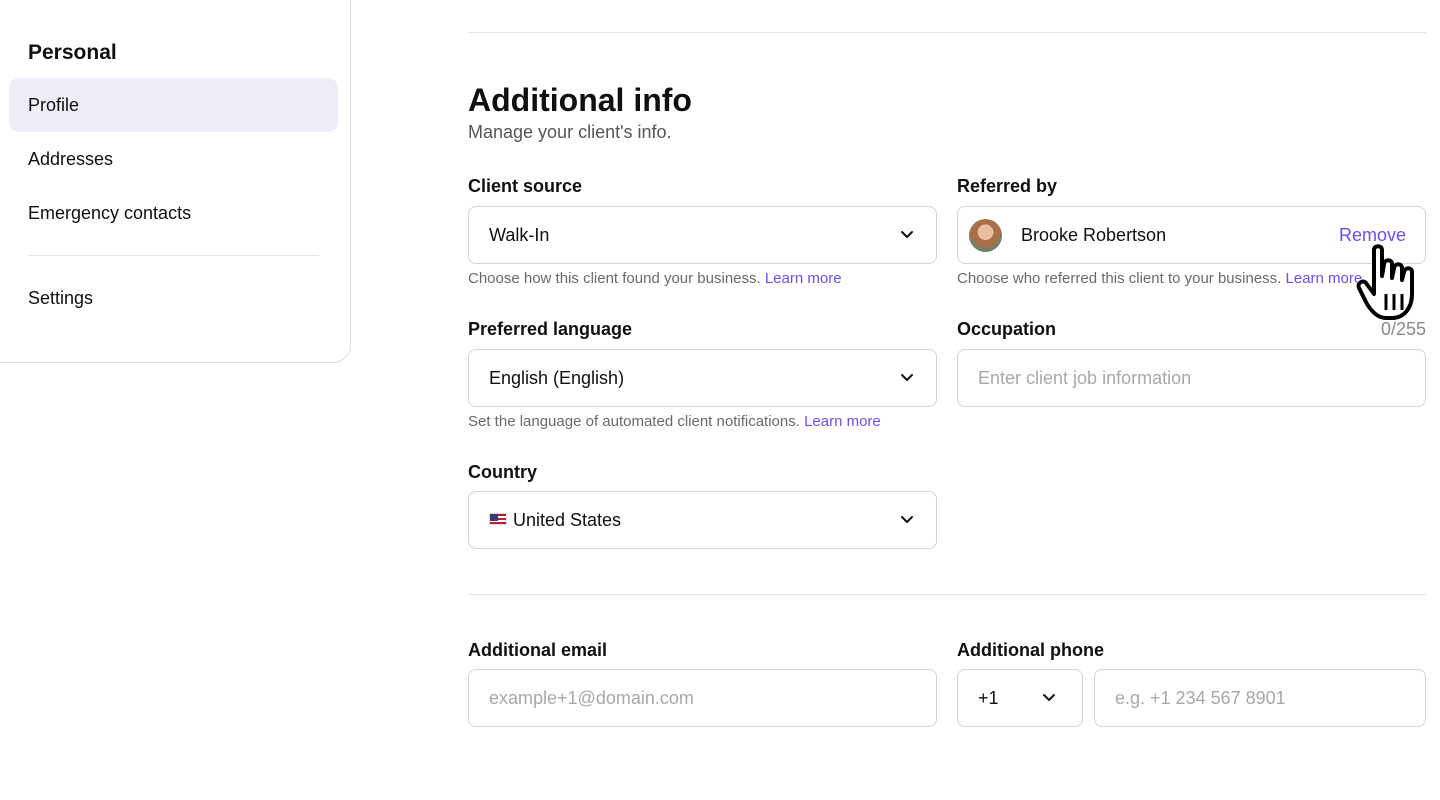 The height and width of the screenshot is (800, 1440). I want to click on preferred-language-learn-more-link: Learn more, so click(842, 421).